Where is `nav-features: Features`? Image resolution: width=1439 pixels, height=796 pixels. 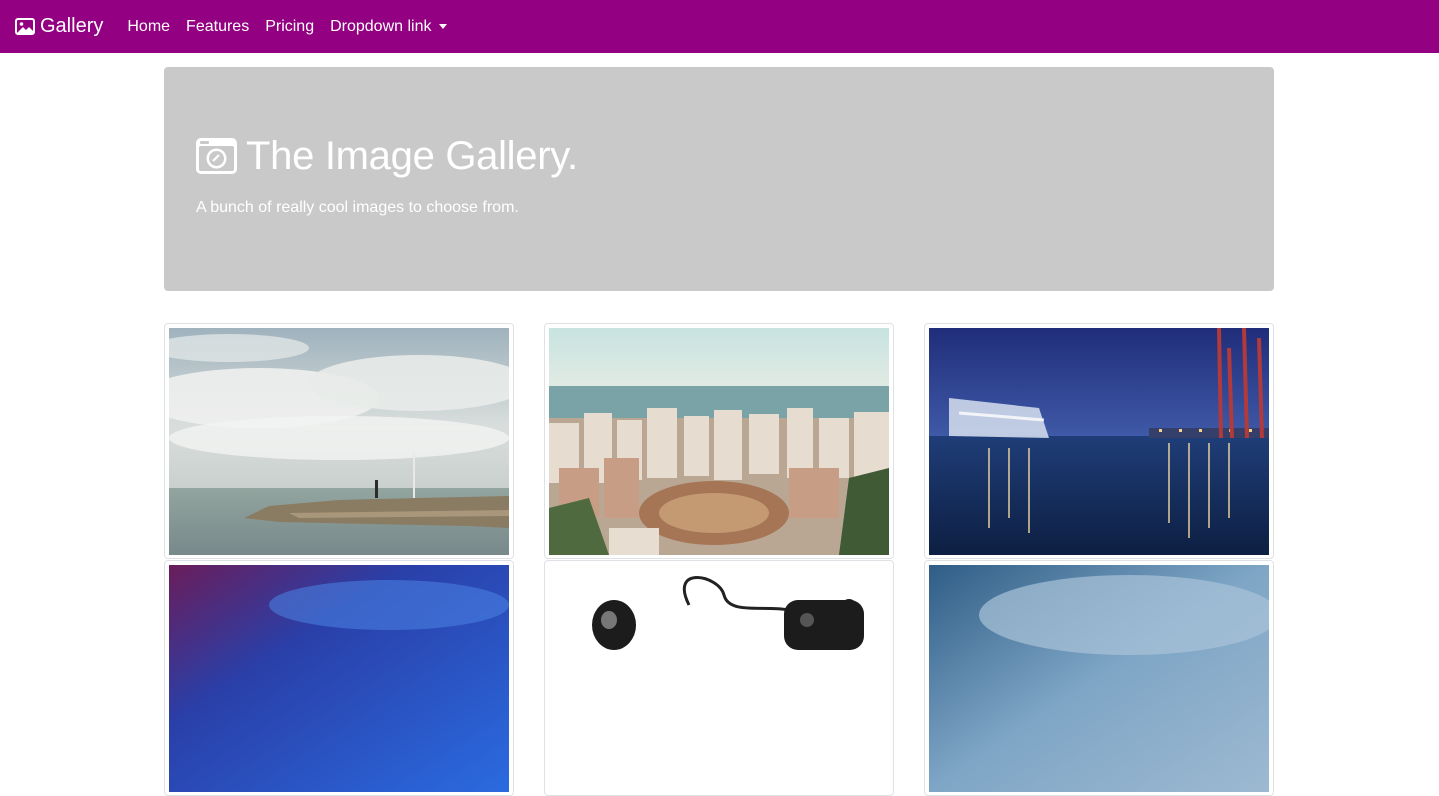 nav-features: Features is located at coordinates (217, 27).